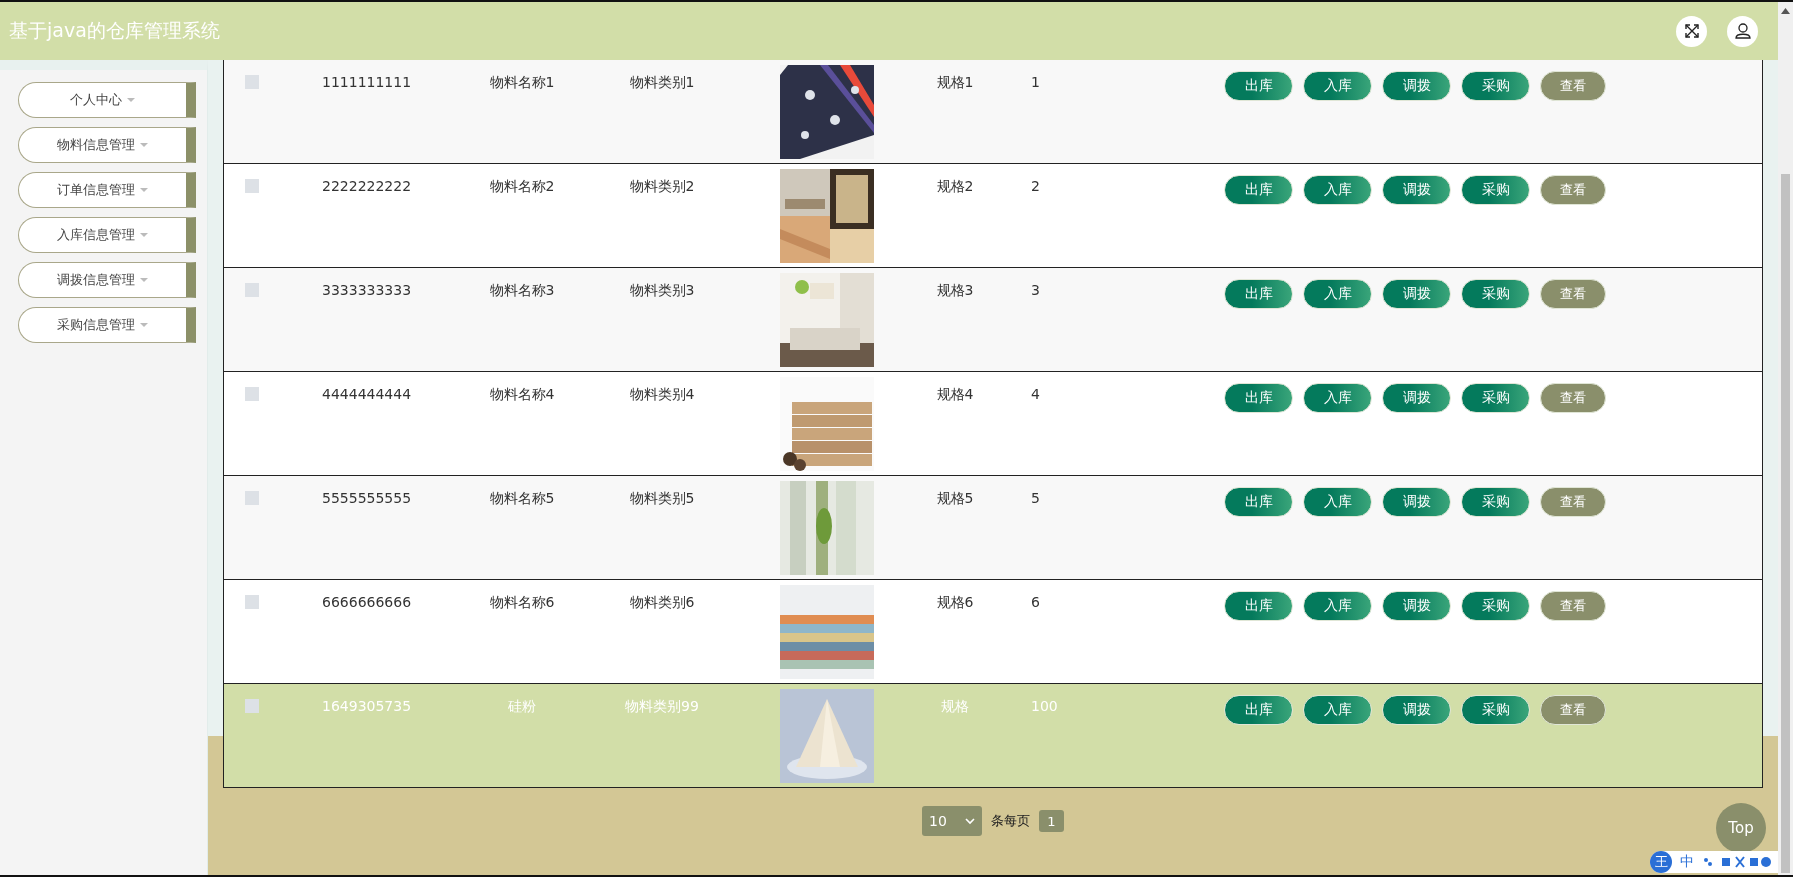 The width and height of the screenshot is (1793, 877). What do you see at coordinates (662, 706) in the screenshot?
I see `table-cell: 物料类别99` at bounding box center [662, 706].